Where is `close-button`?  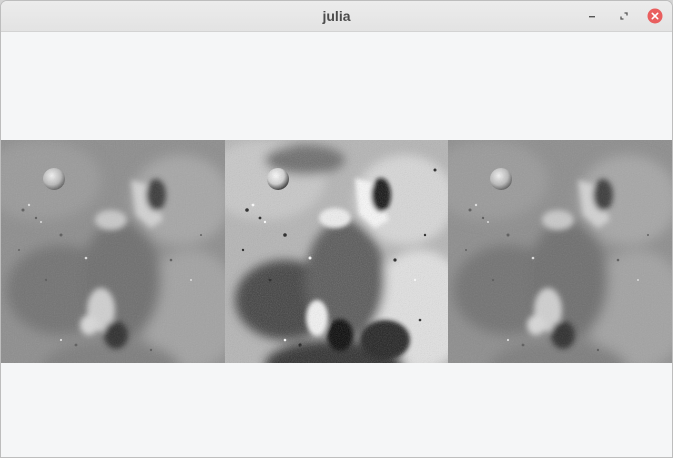
close-button is located at coordinates (655, 16).